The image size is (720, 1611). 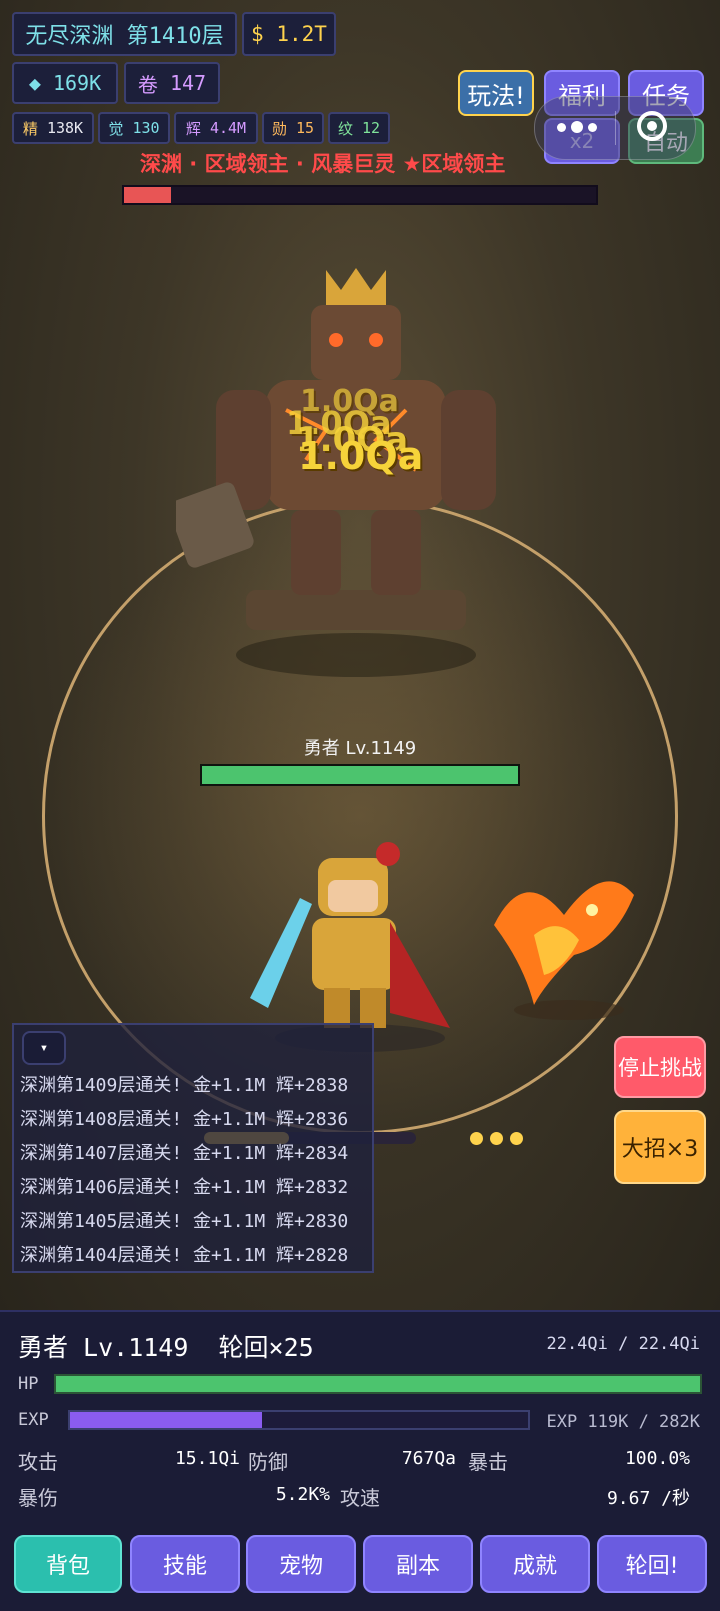 I want to click on scroll-icon: 卷, so click(x=147, y=84).